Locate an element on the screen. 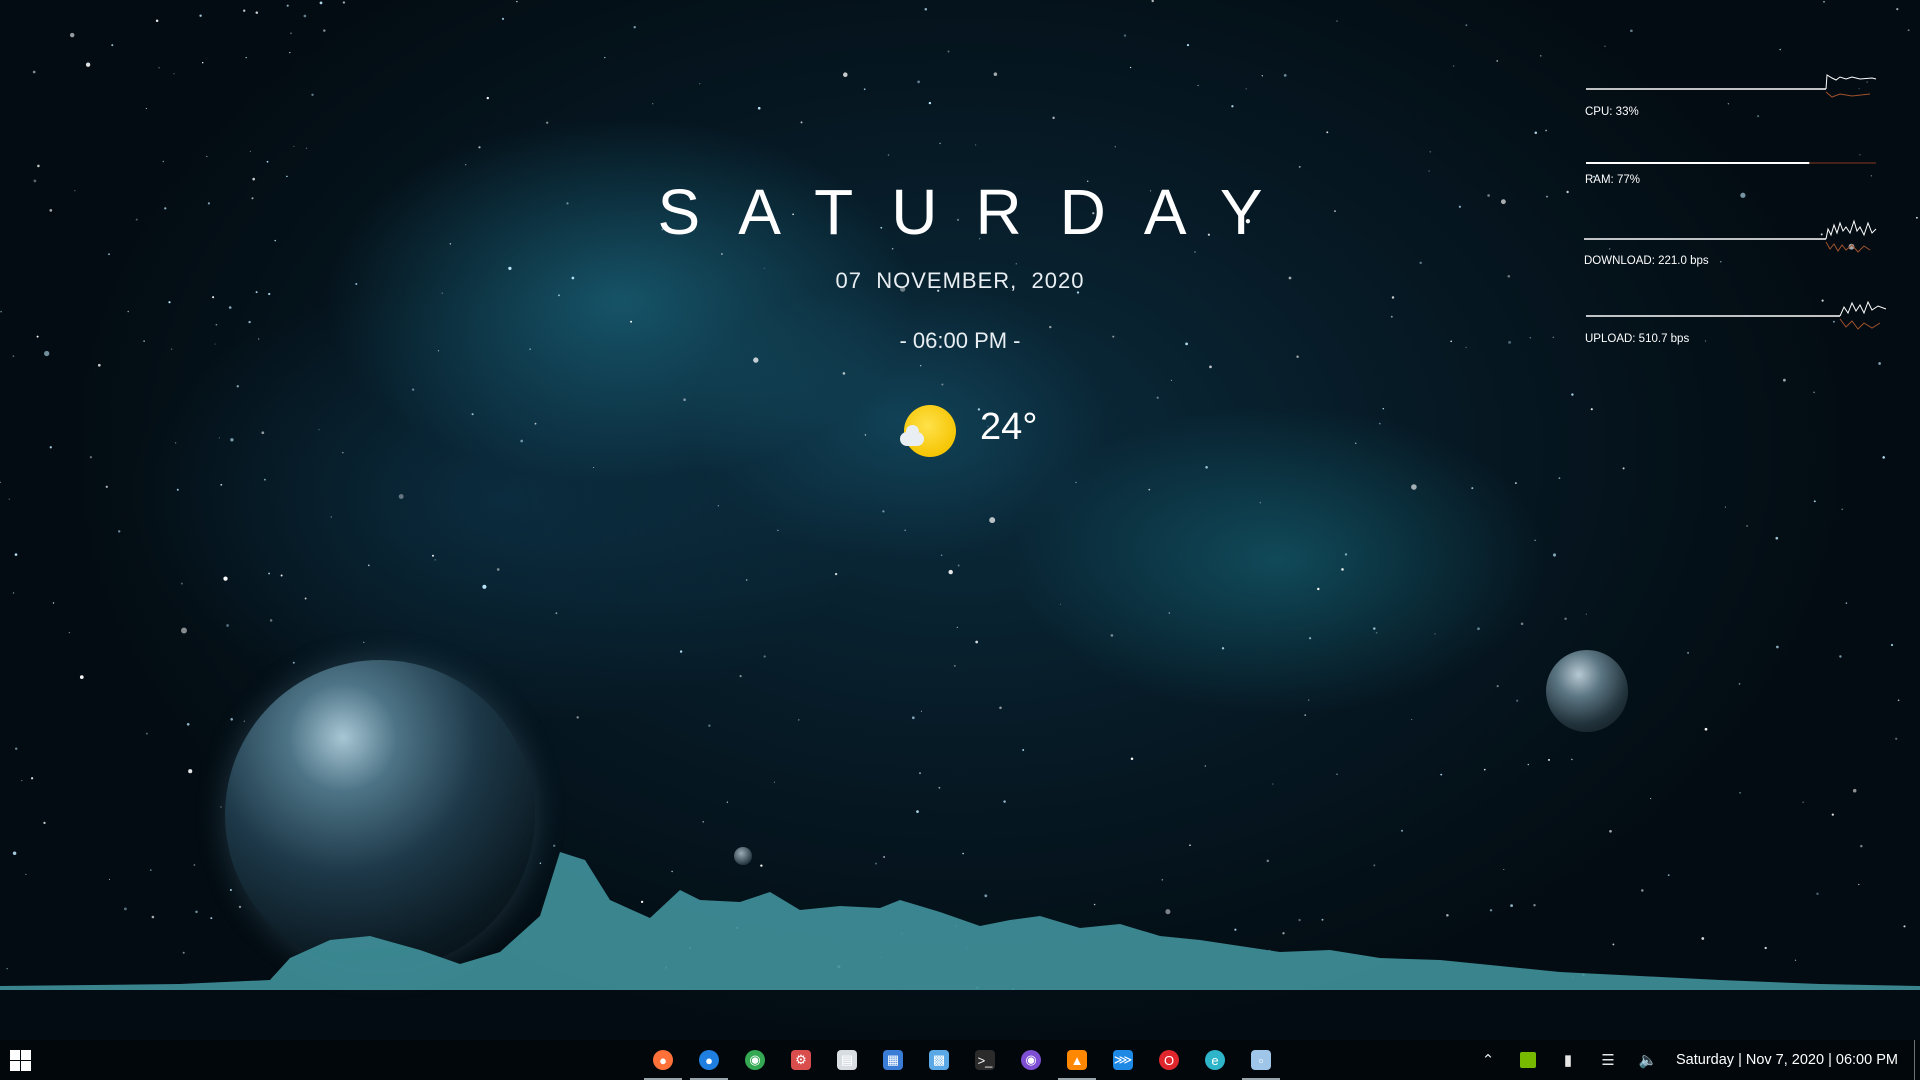 This screenshot has width=1920, height=1080. date-text: 07 NOVEMBER, 2020 is located at coordinates (960, 280).